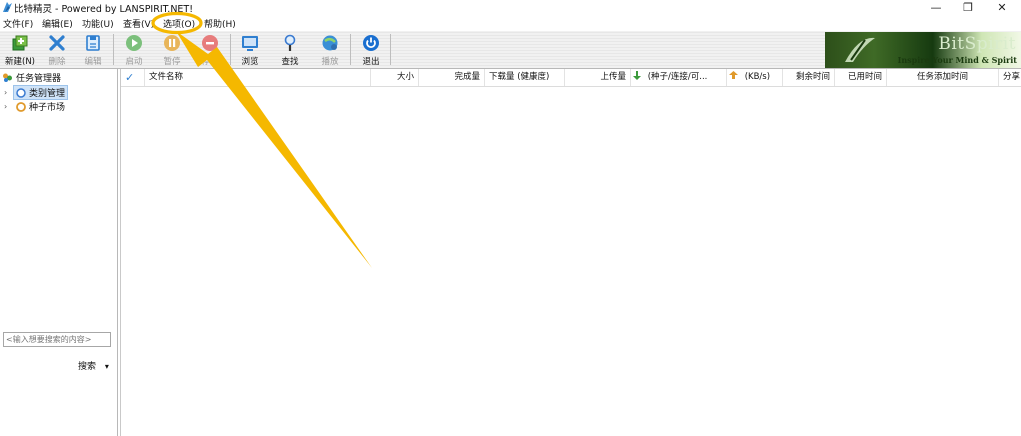  I want to click on stop-button: 停止, so click(210, 49).